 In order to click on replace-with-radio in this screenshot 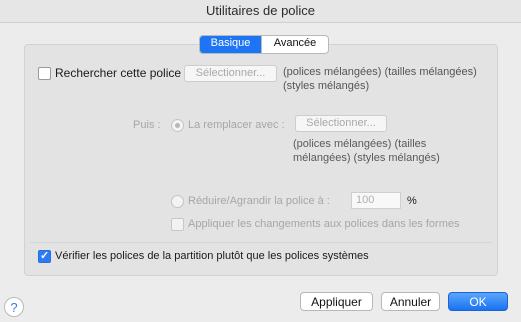, I will do `click(177, 125)`.